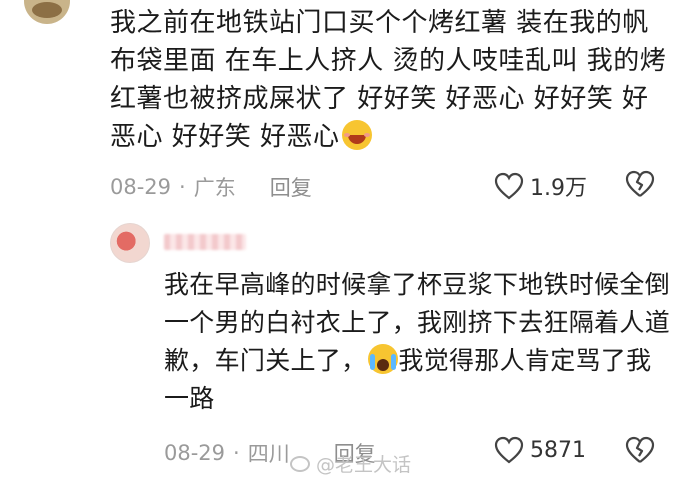 The height and width of the screenshot is (479, 690). What do you see at coordinates (130, 243) in the screenshot?
I see `reply-avatar` at bounding box center [130, 243].